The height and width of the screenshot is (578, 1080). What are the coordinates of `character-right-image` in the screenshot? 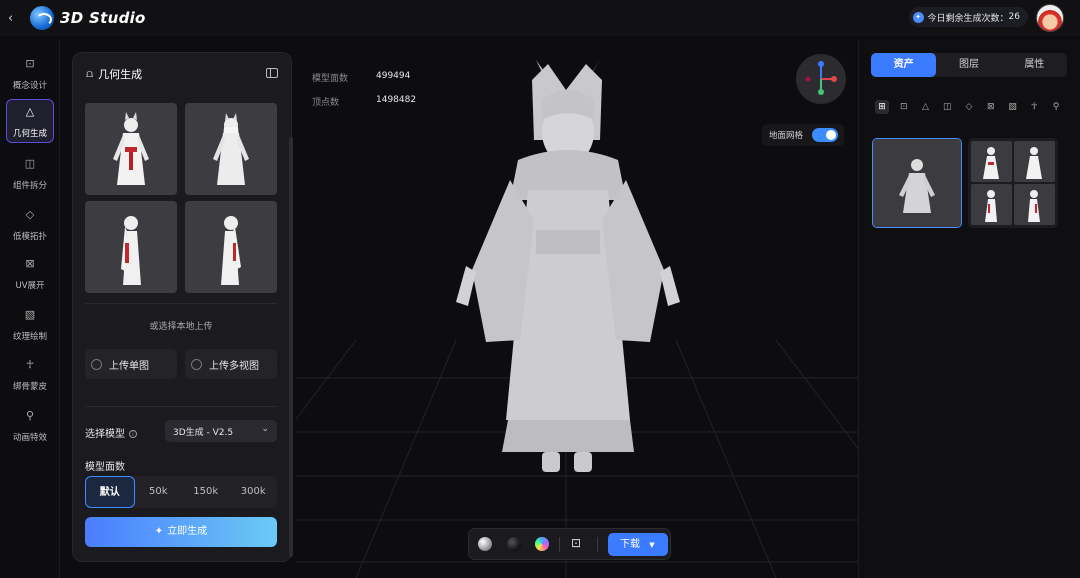 It's located at (231, 247).